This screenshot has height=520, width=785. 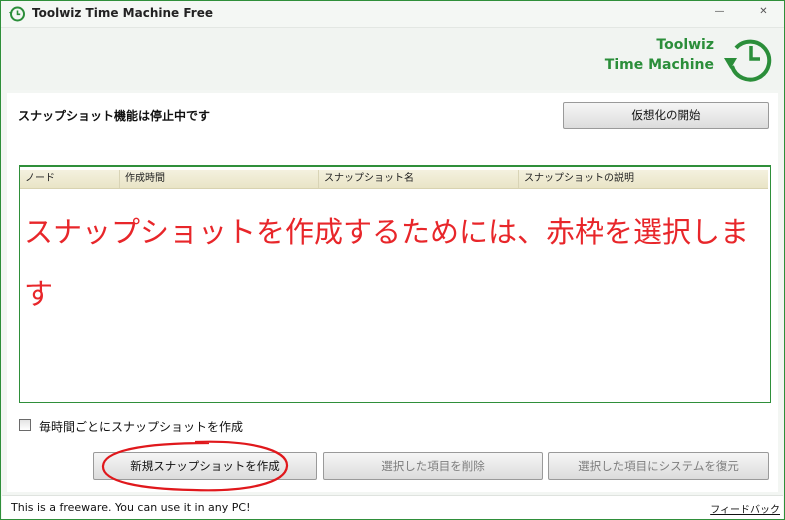 I want to click on brand-name-line1: Toolwiz, so click(x=685, y=45).